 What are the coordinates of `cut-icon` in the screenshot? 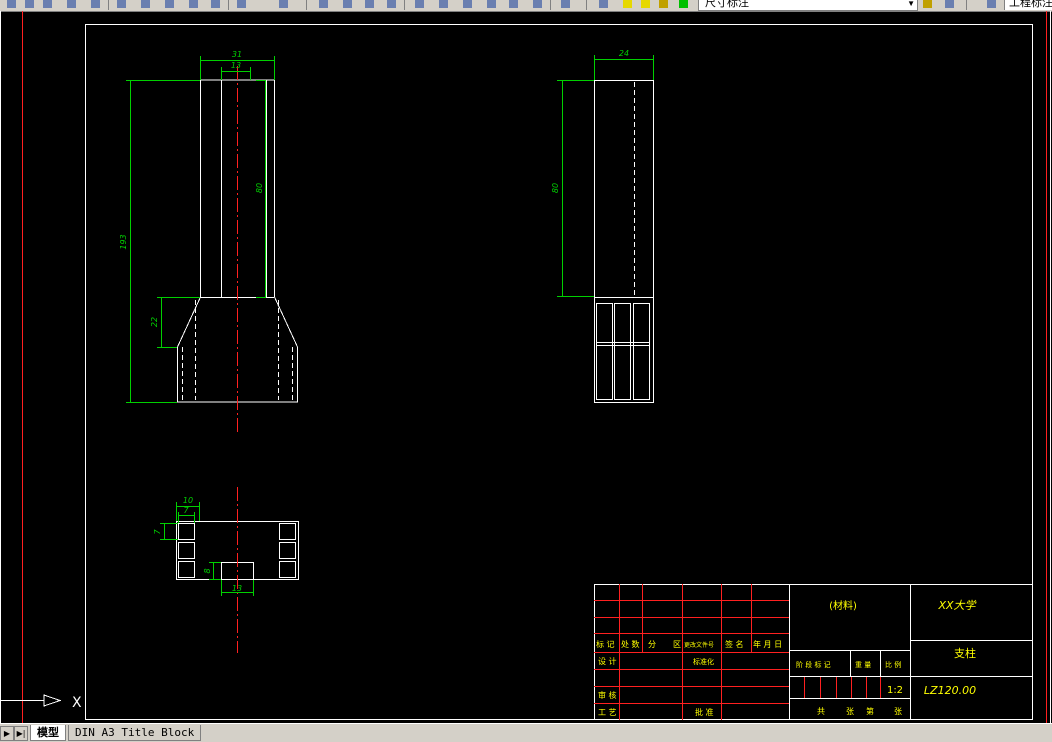 It's located at (121, 5).